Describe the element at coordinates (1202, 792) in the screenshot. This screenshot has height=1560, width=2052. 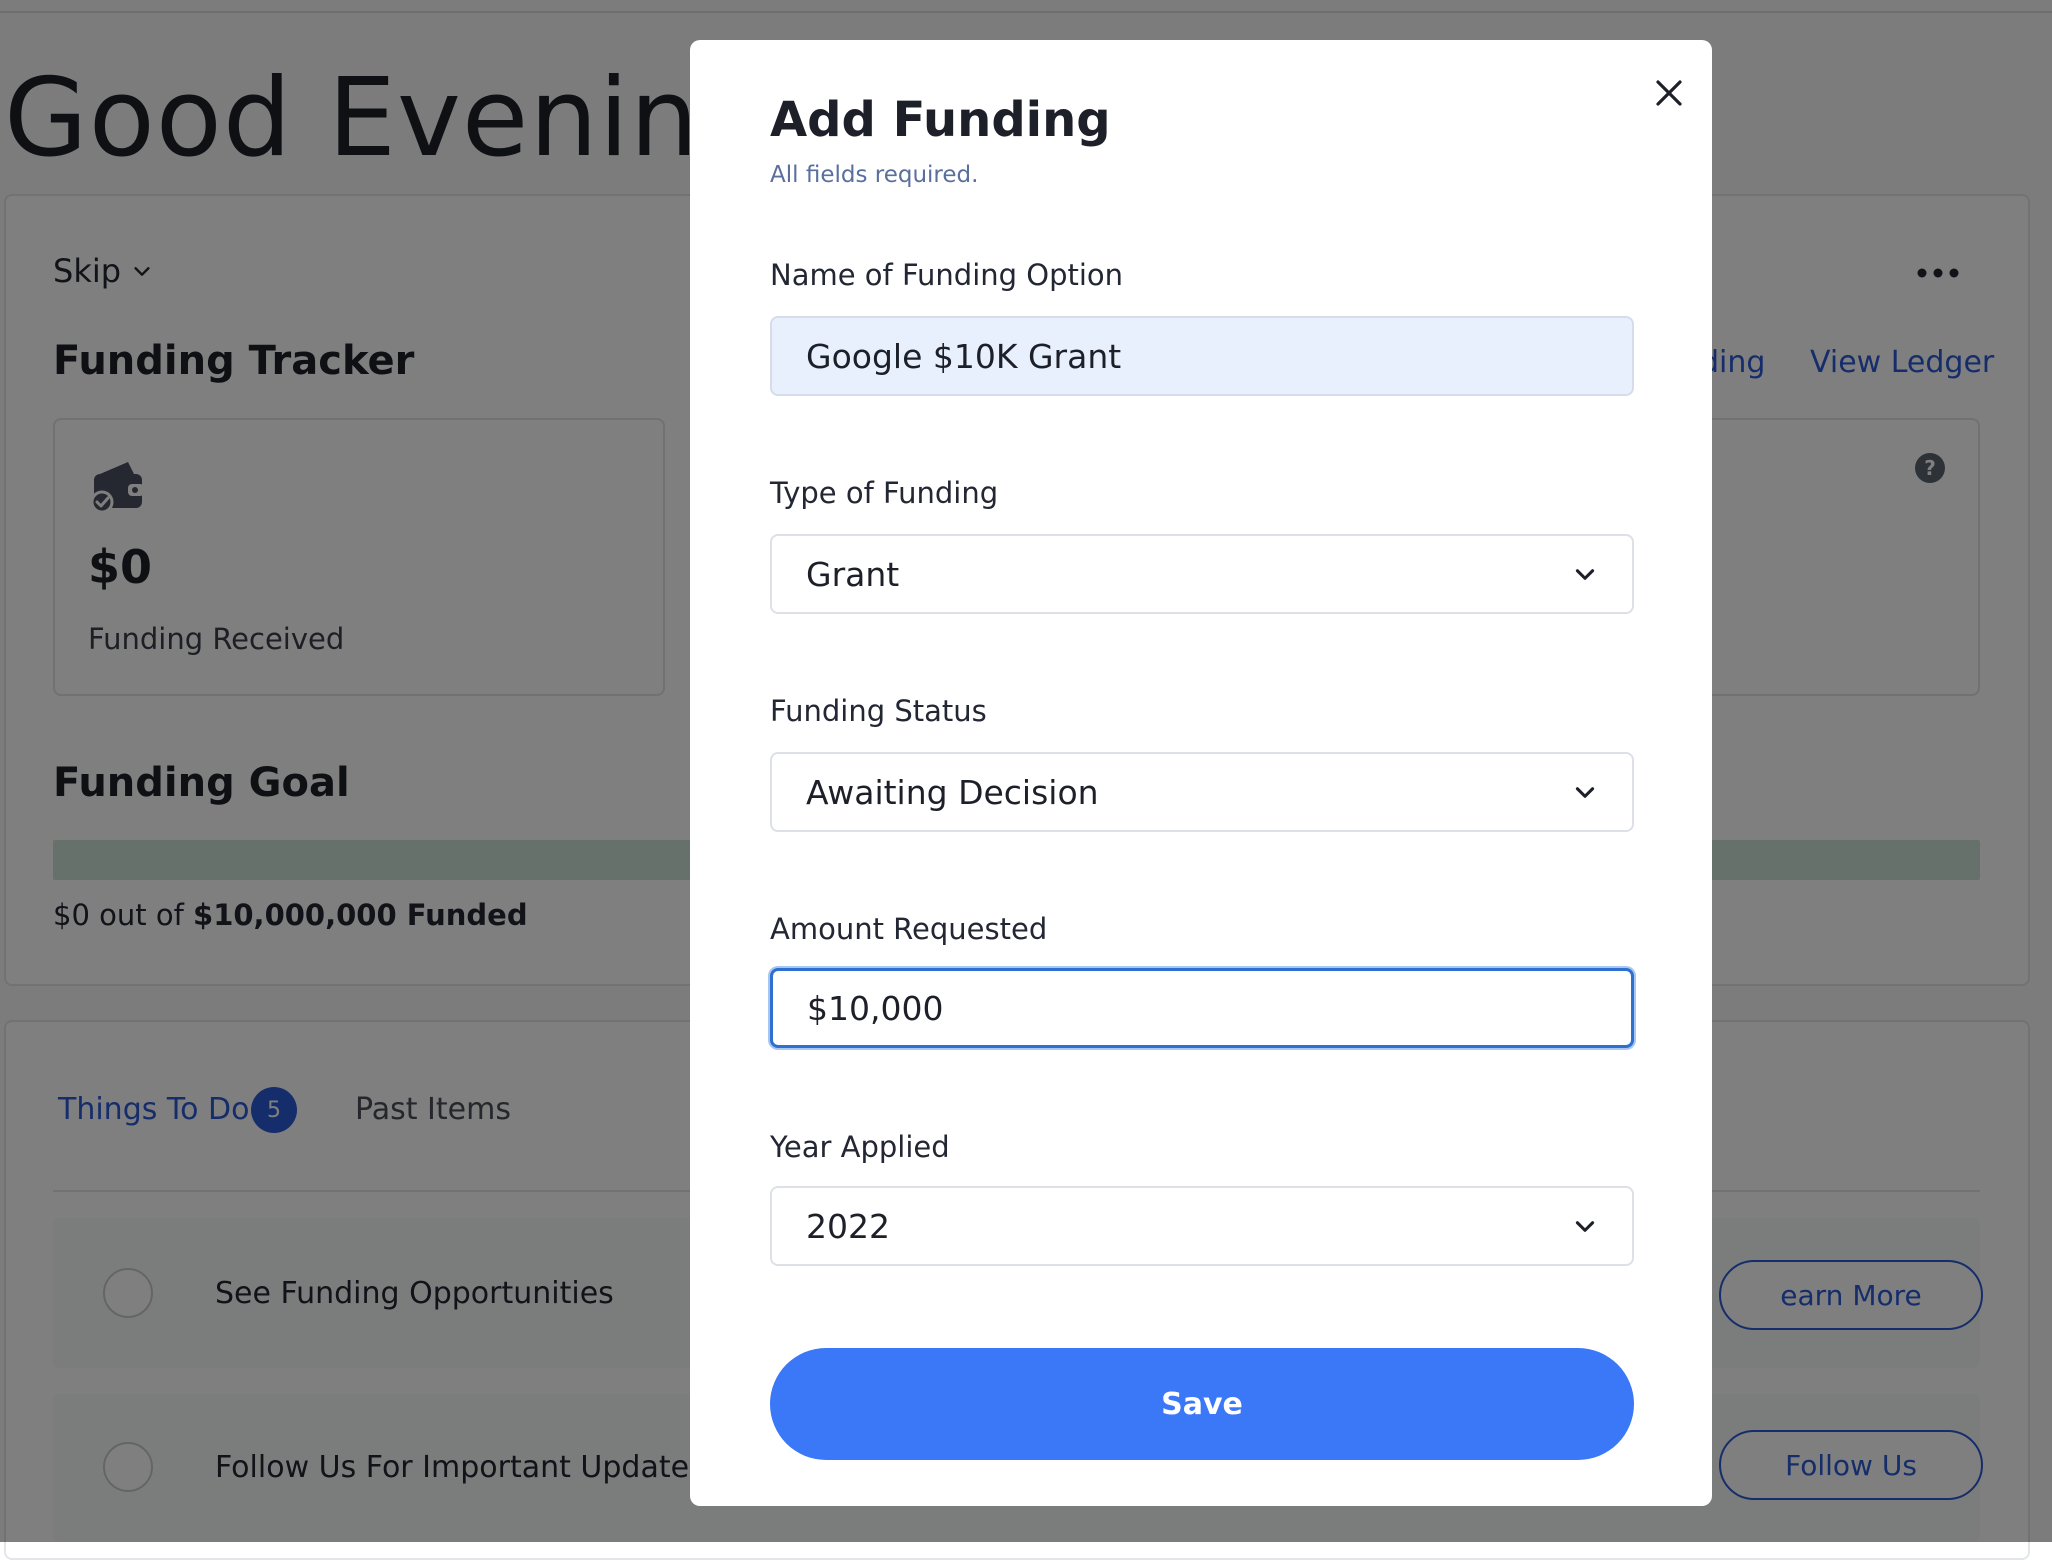
I see `status-select: Awaiting Decision` at that location.